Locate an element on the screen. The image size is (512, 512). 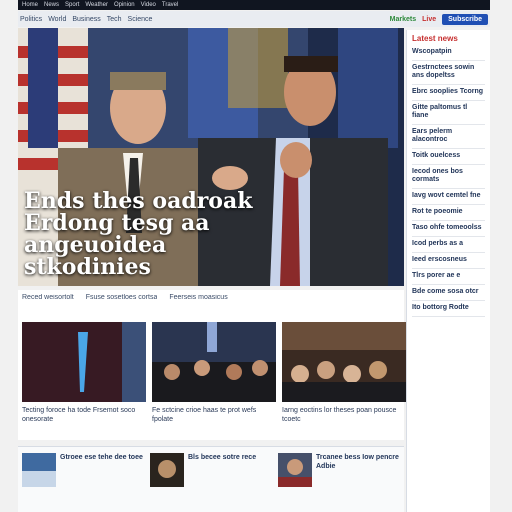
sidebar-item: Iecod ones bos cormats is located at coordinates (448, 177).